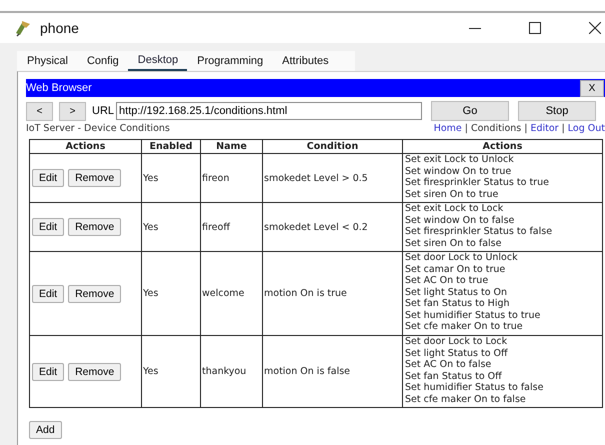 Image resolution: width=605 pixels, height=445 pixels. I want to click on action-line: Set siren On to false, so click(453, 243).